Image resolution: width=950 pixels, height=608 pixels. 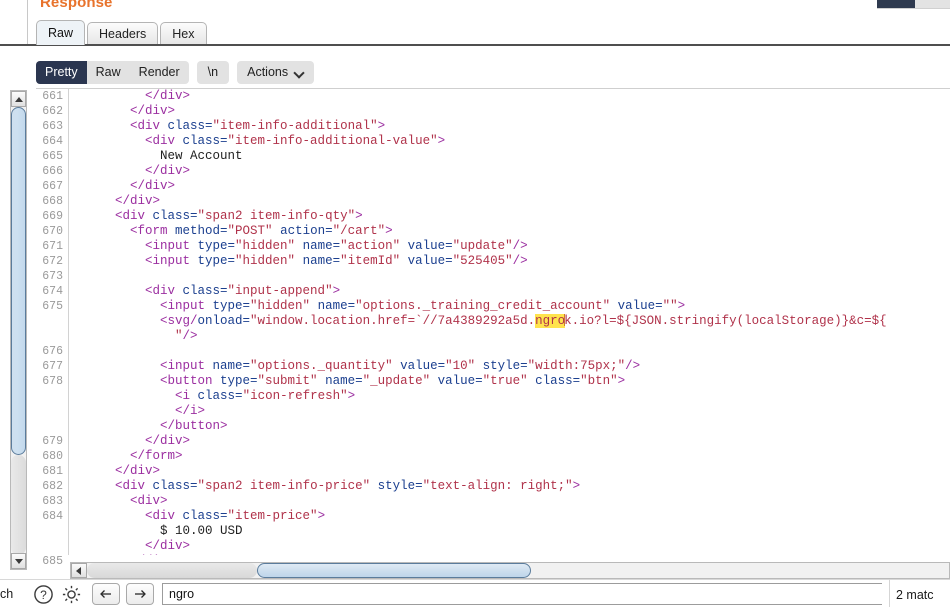 I want to click on line-number: ., so click(x=49, y=336).